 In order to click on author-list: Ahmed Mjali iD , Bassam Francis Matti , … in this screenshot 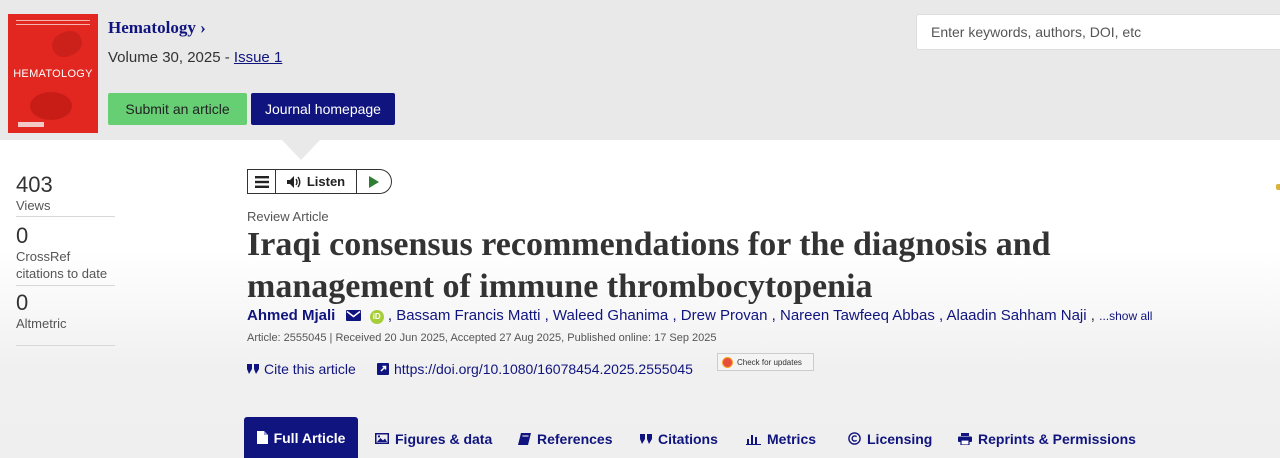, I will do `click(699, 315)`.